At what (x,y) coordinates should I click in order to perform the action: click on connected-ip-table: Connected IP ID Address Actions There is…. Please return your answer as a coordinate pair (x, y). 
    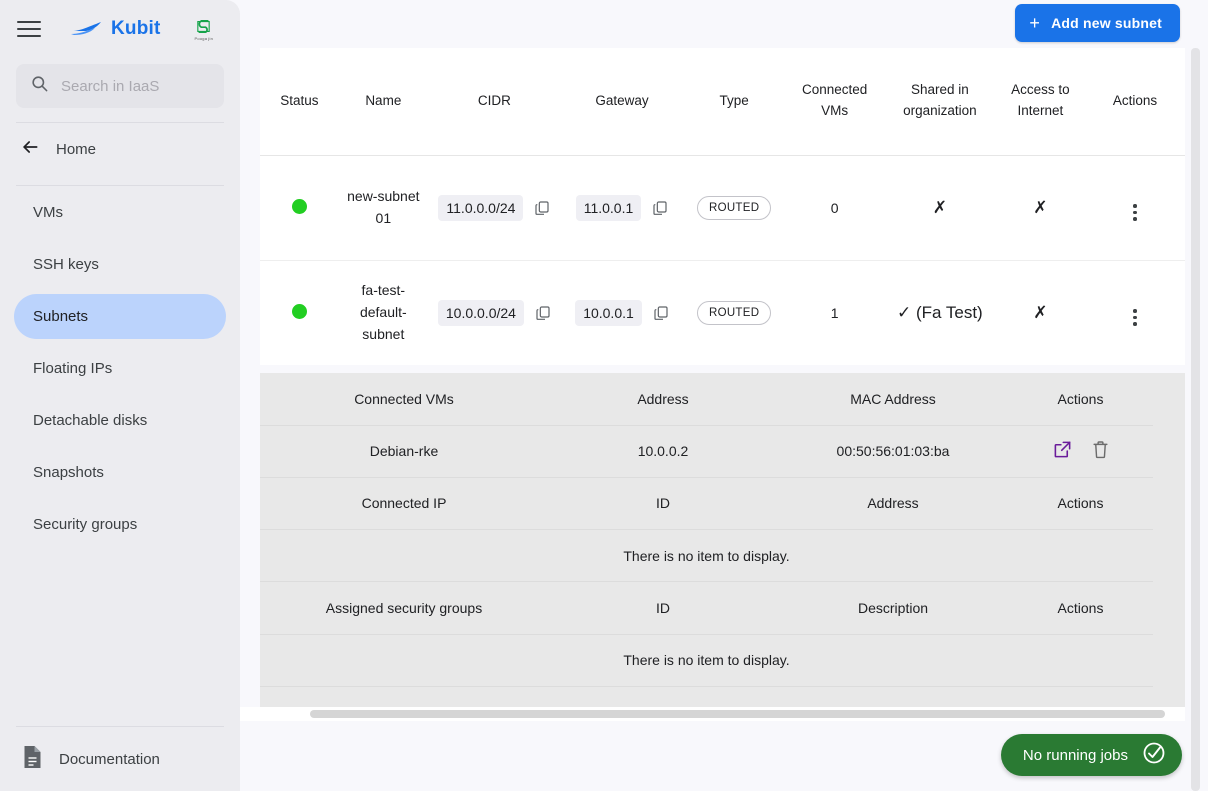
    Looking at the image, I should click on (706, 530).